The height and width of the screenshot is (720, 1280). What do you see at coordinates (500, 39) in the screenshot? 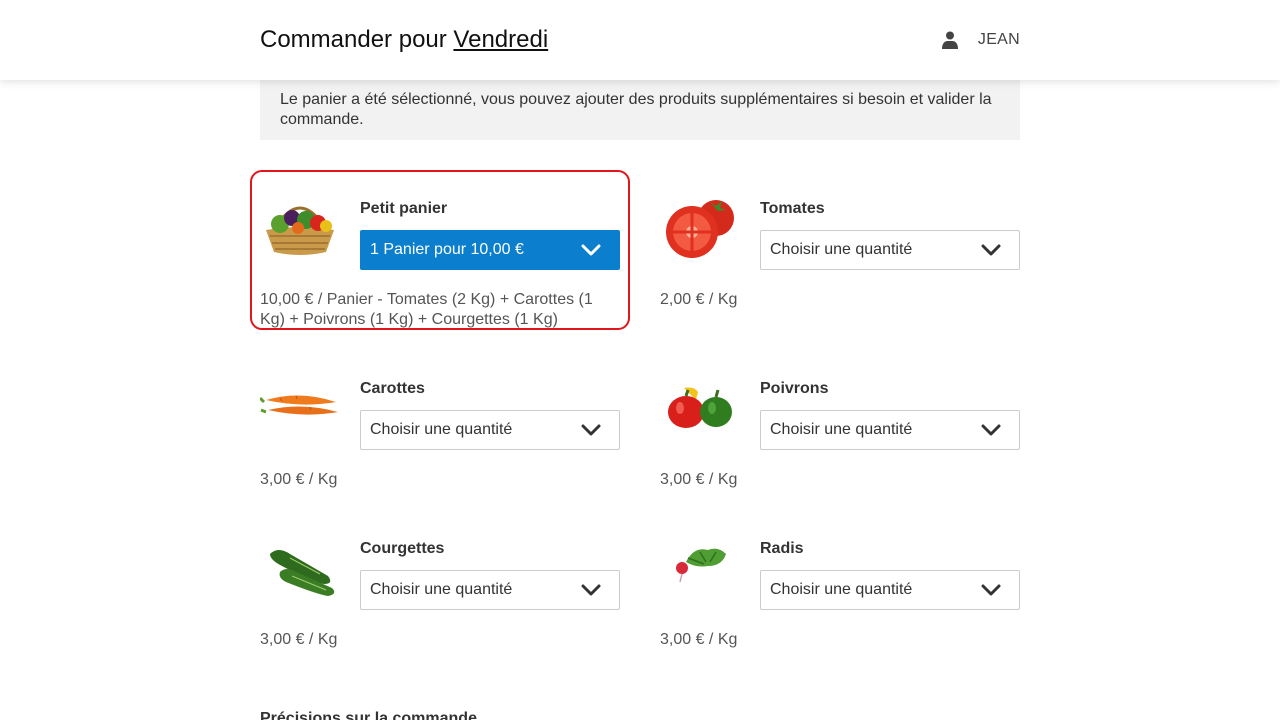
I see `day-link: Vendredi` at bounding box center [500, 39].